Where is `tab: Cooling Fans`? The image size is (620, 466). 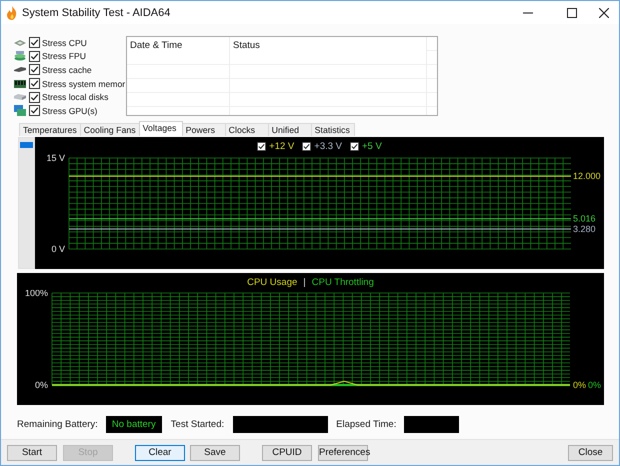
tab: Cooling Fans is located at coordinates (110, 129).